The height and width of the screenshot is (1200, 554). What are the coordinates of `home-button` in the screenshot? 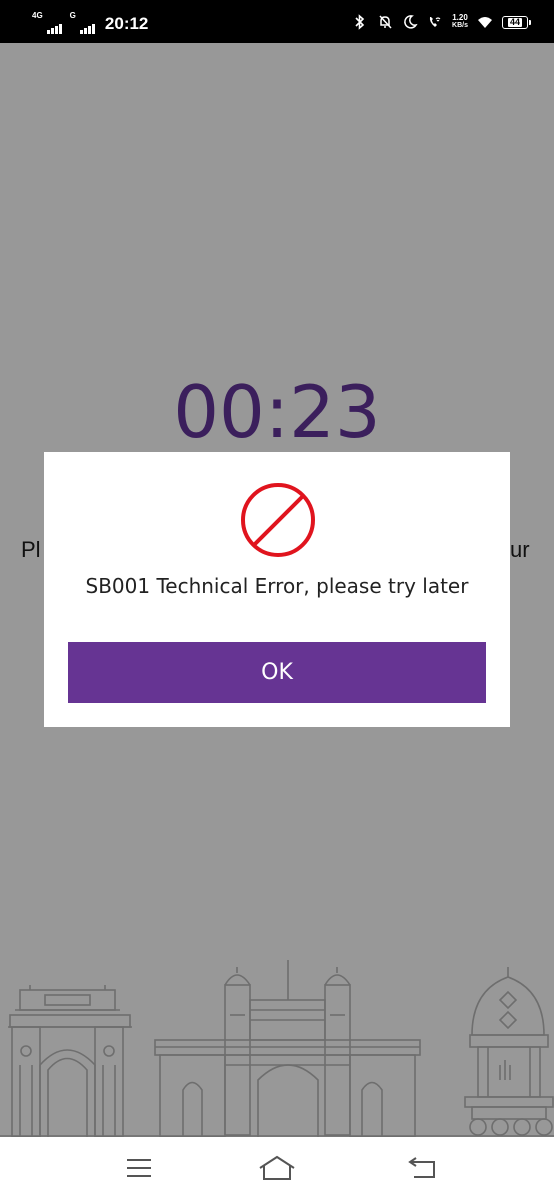 It's located at (277, 1168).